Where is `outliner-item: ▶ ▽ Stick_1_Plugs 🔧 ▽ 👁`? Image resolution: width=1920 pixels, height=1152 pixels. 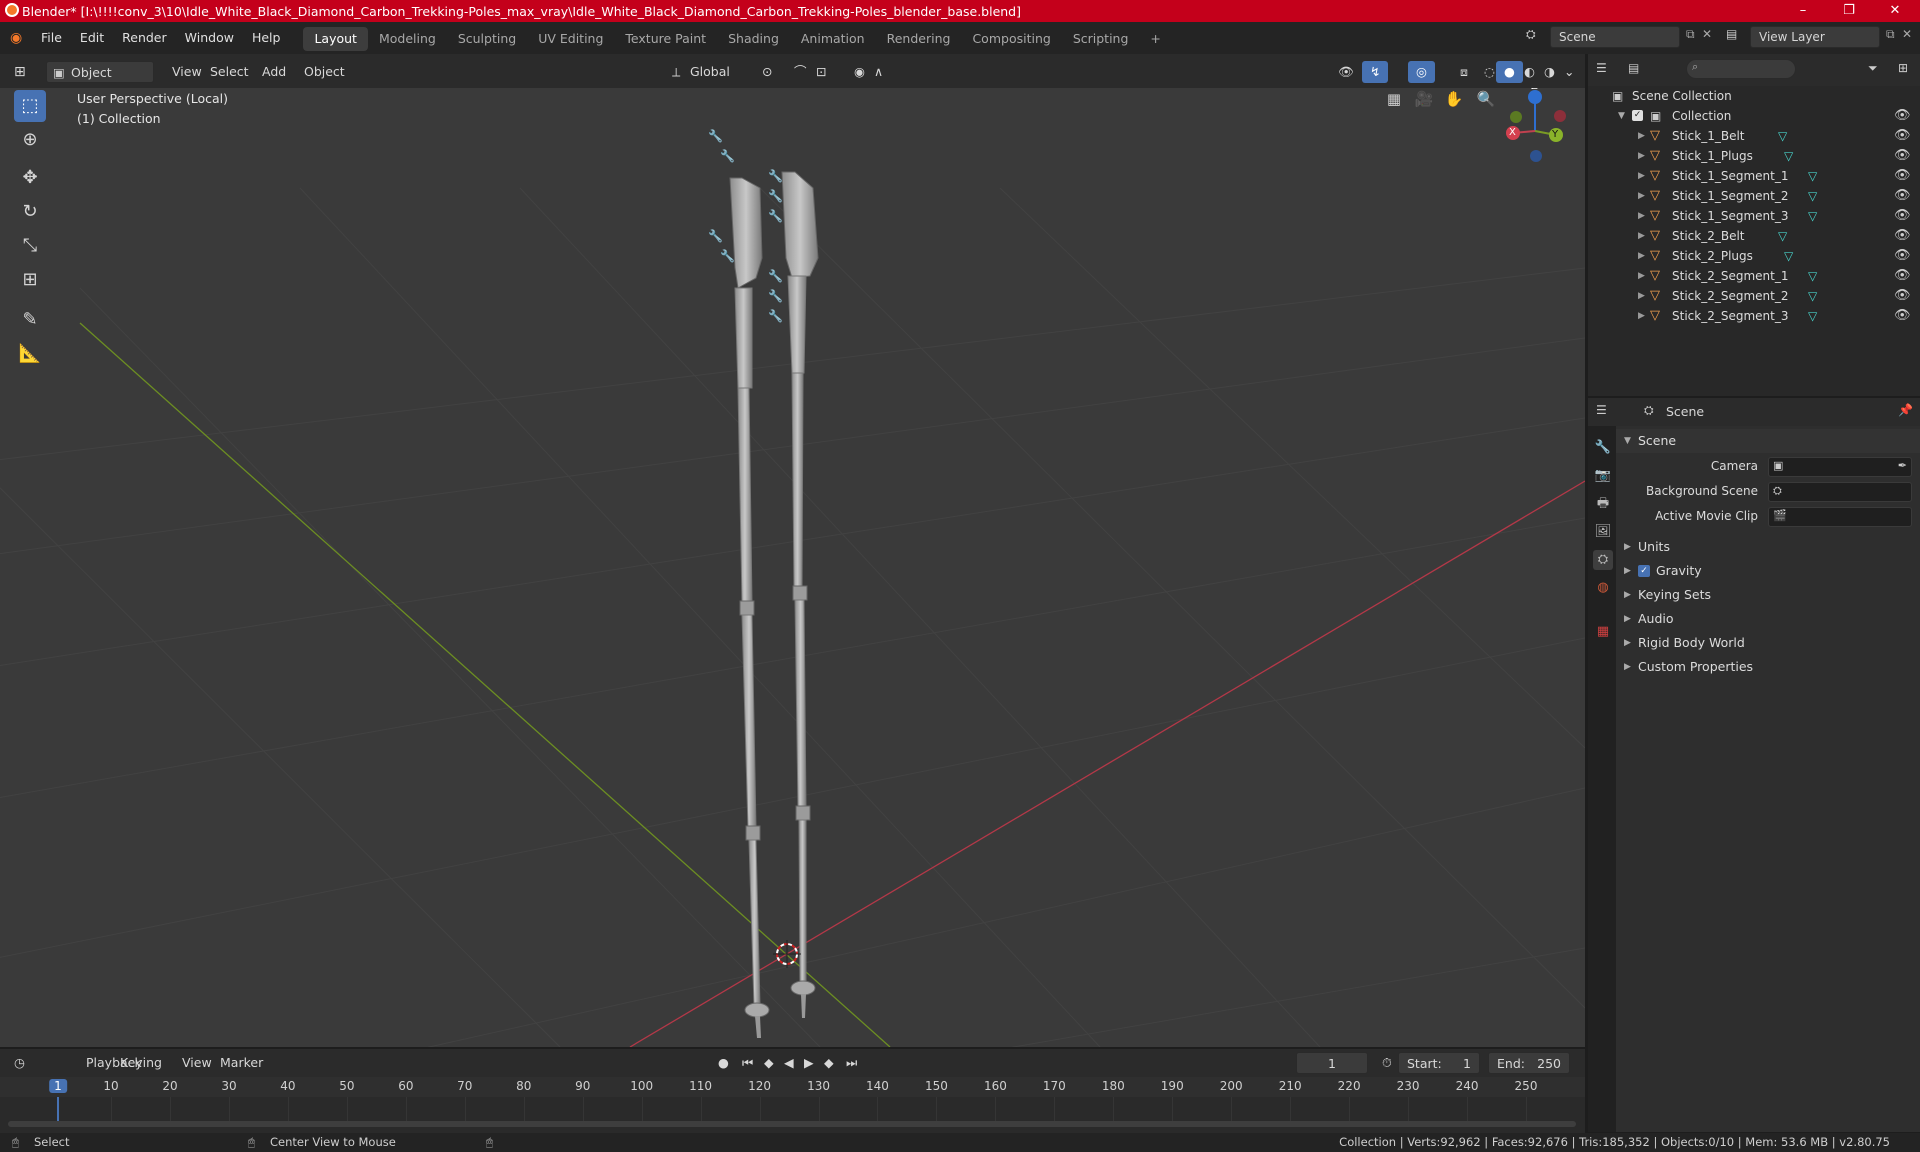 outliner-item: ▶ ▽ Stick_1_Plugs 🔧 ▽ 👁 is located at coordinates (1320, 156).